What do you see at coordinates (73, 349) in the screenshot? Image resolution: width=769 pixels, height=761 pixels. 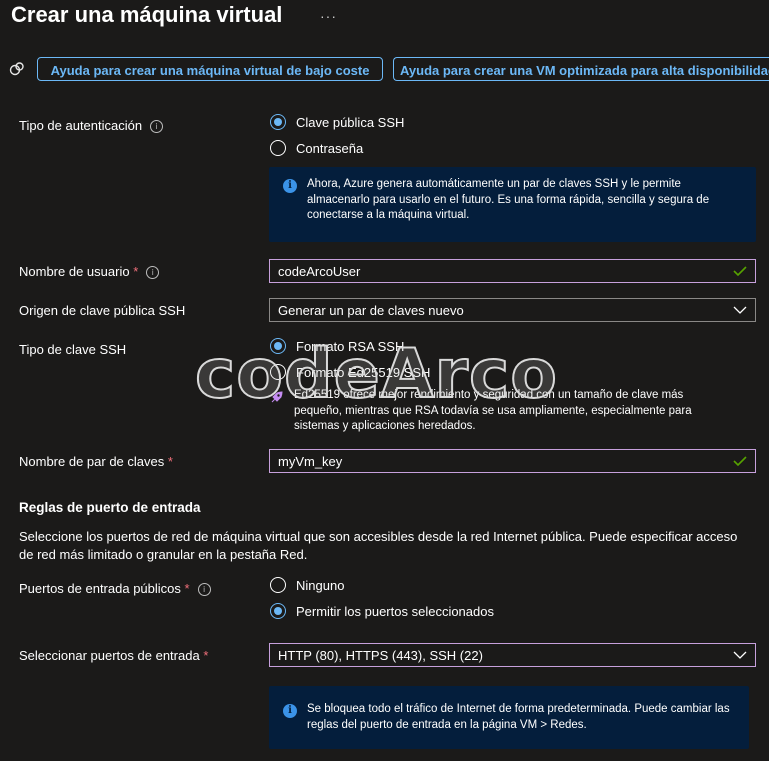 I see `ssh-key-type-label: Tipo de clave SSH` at bounding box center [73, 349].